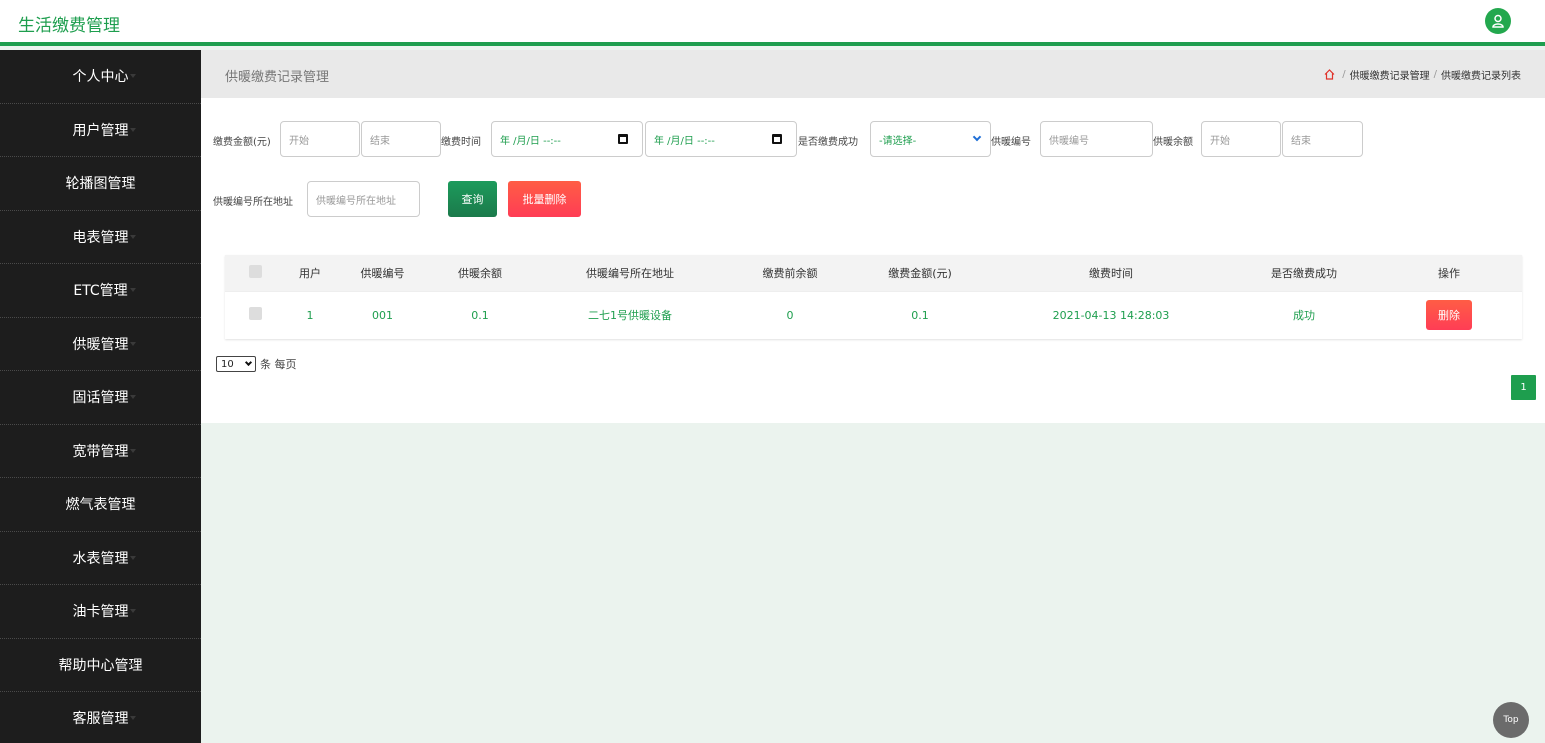  I want to click on sidebar-item-label: 客服管理, so click(100, 719).